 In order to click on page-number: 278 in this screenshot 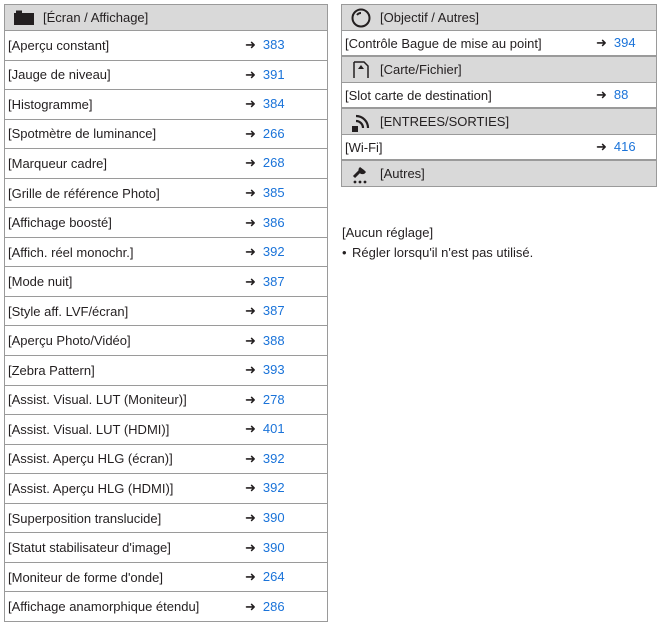, I will do `click(274, 399)`.